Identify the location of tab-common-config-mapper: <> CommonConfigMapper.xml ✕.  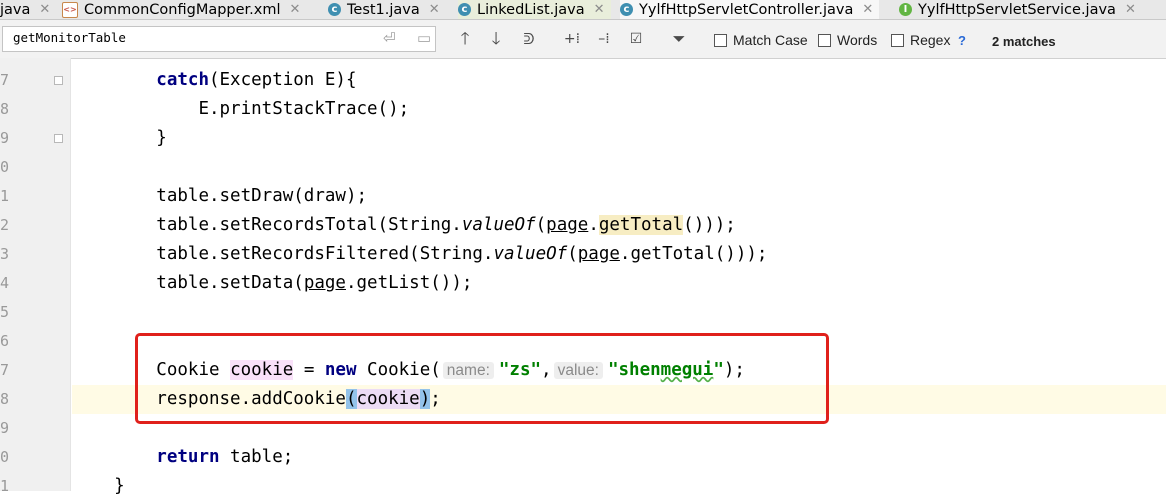
(181, 9).